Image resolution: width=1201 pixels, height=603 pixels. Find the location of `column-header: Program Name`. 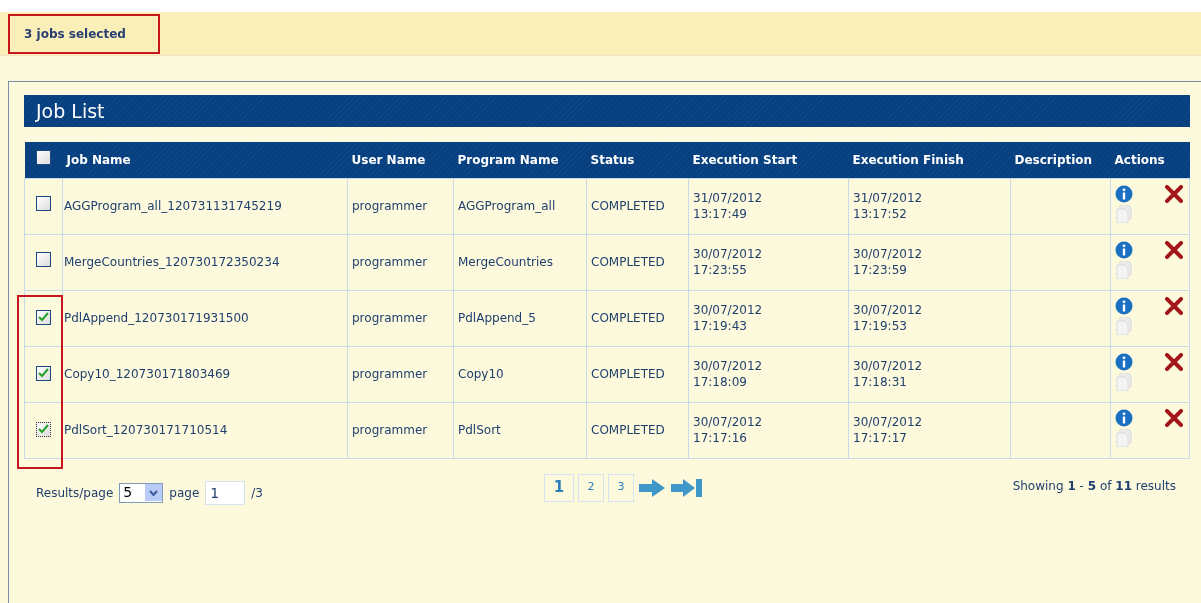

column-header: Program Name is located at coordinates (508, 159).